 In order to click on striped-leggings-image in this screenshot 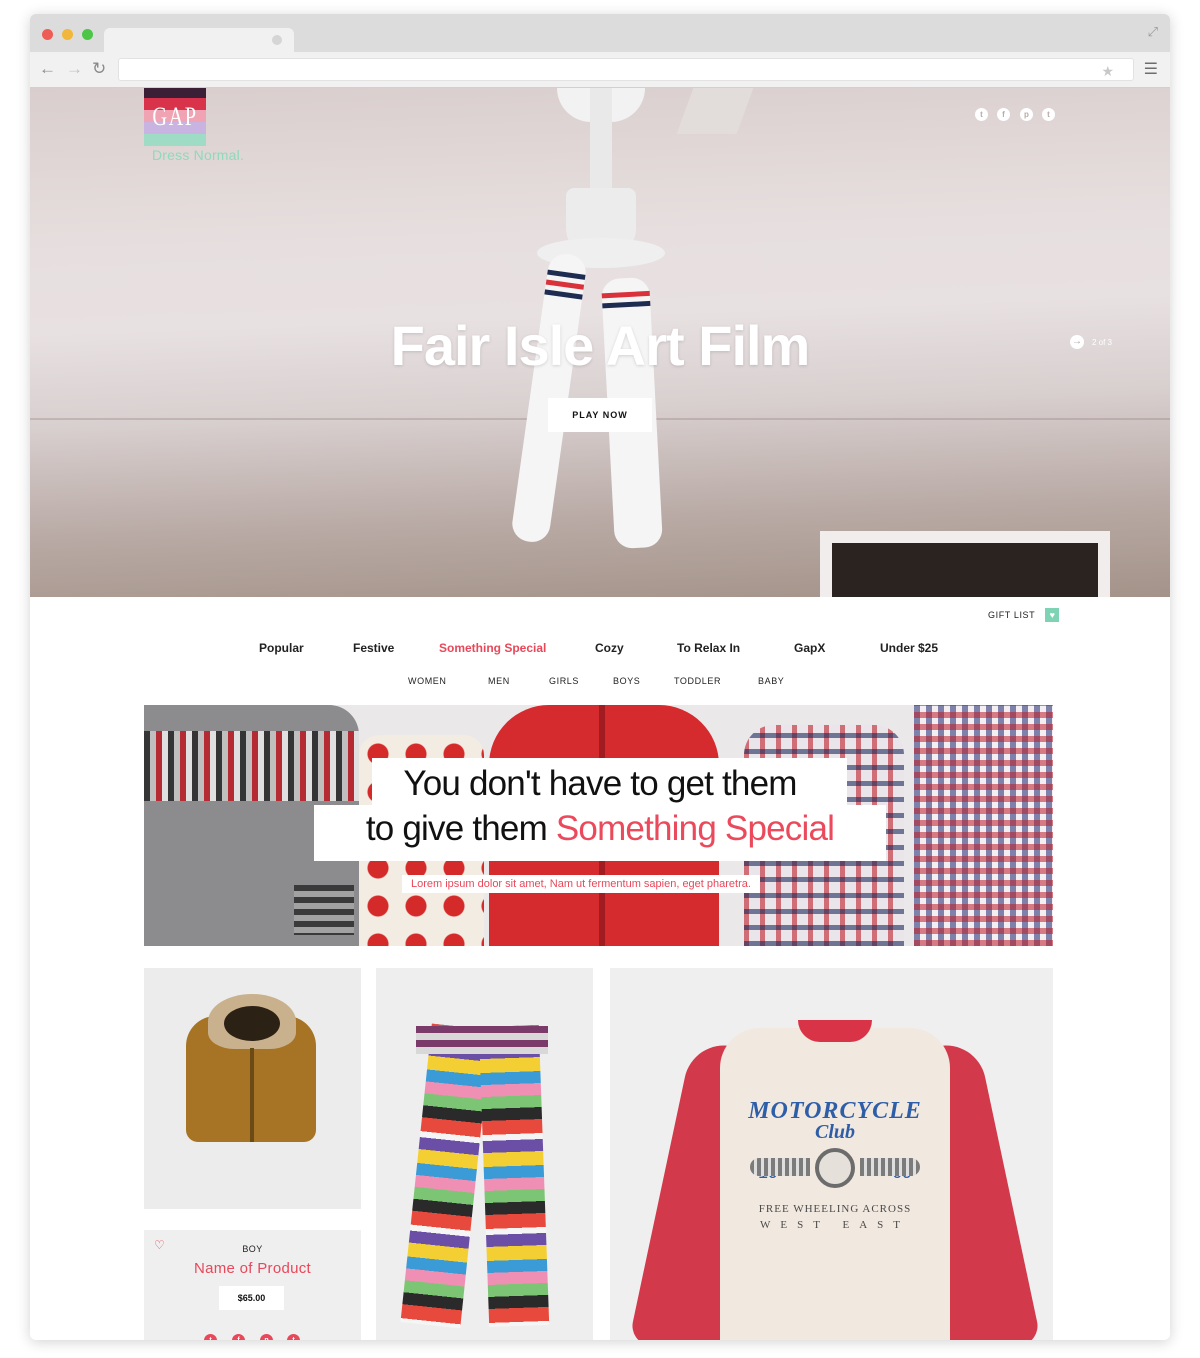, I will do `click(475, 1181)`.